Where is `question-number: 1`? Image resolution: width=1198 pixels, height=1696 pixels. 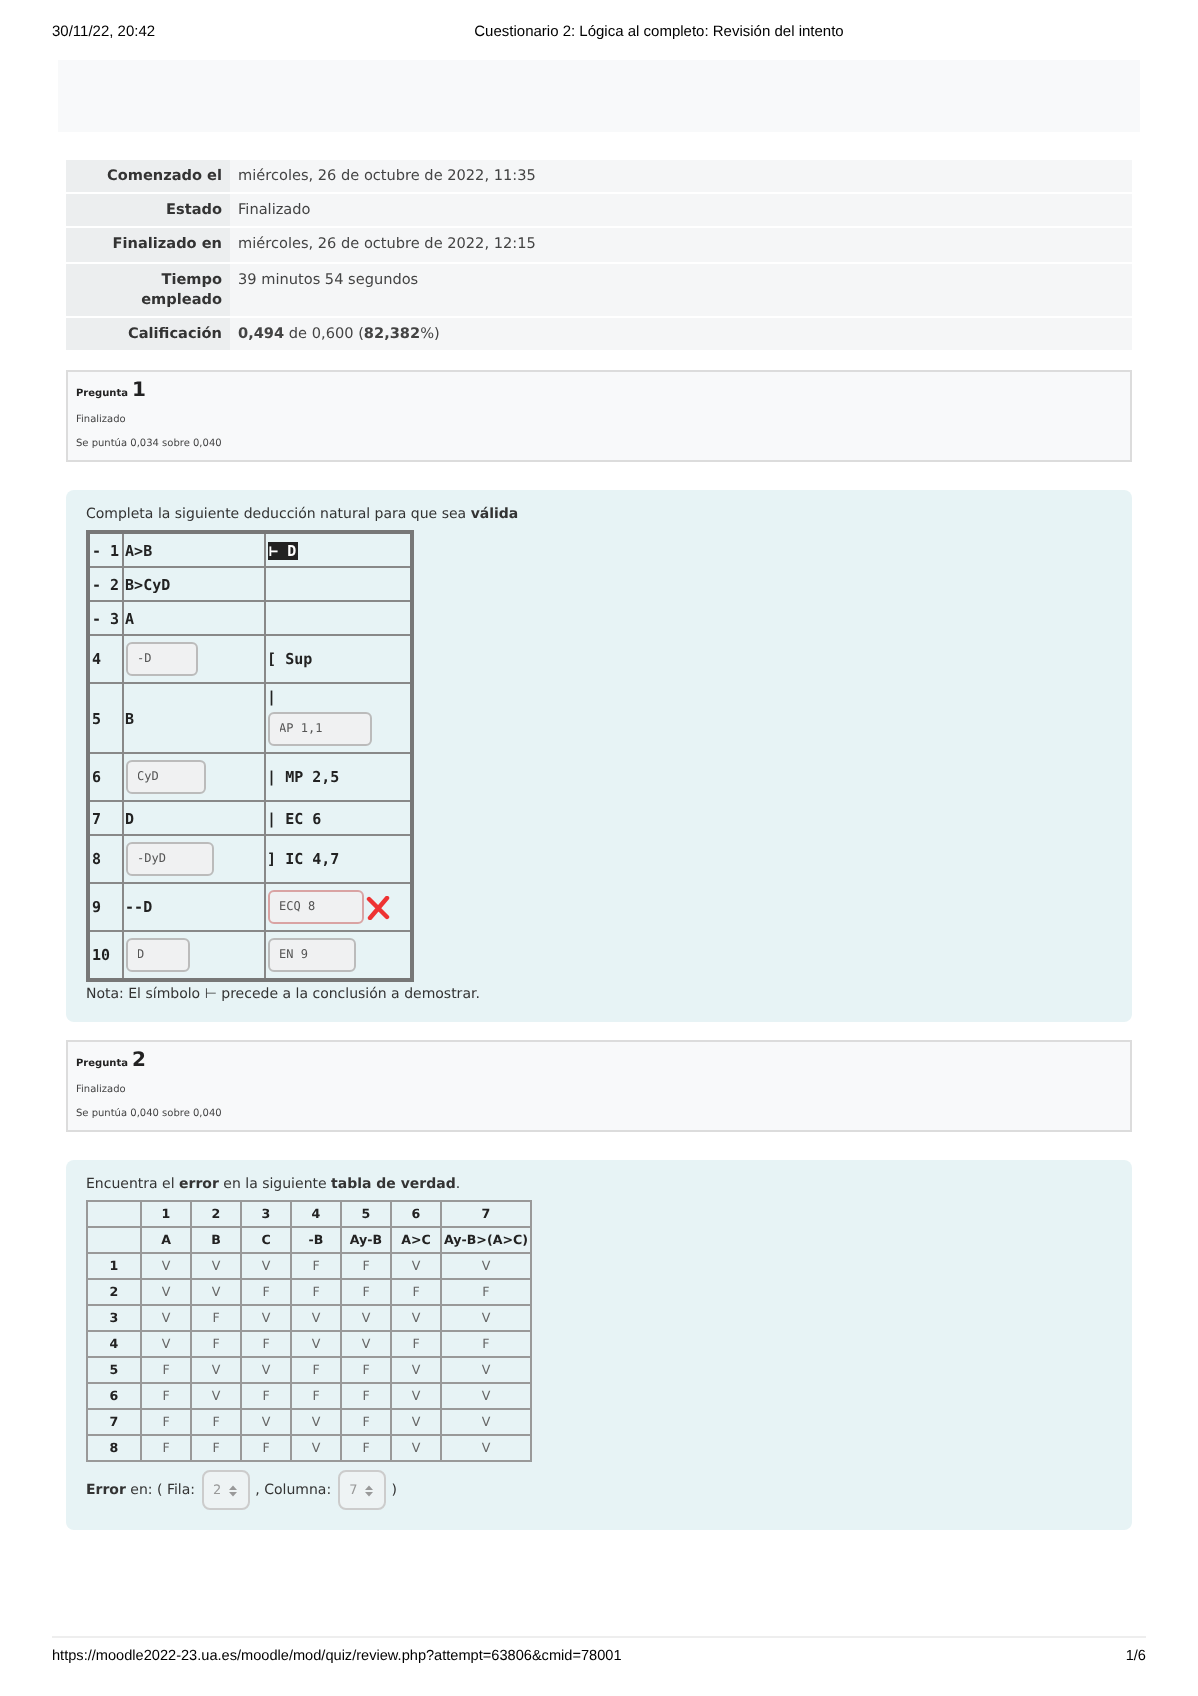 question-number: 1 is located at coordinates (138, 391).